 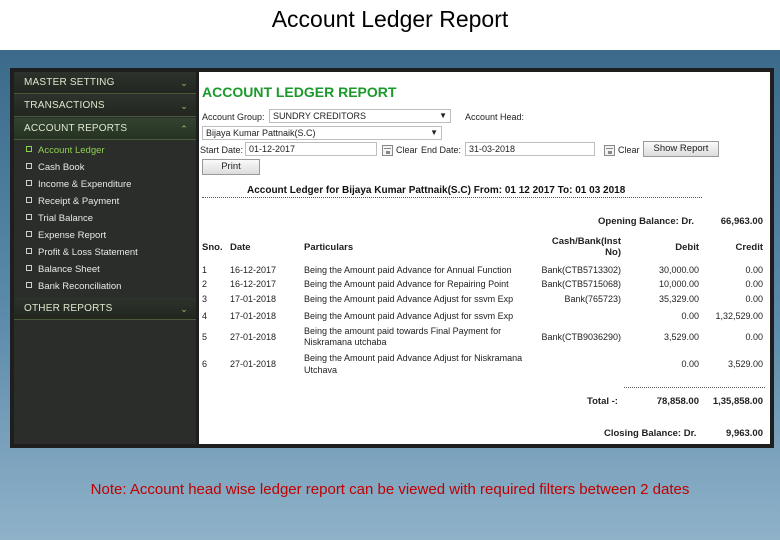 I want to click on print-button: Print, so click(x=231, y=167).